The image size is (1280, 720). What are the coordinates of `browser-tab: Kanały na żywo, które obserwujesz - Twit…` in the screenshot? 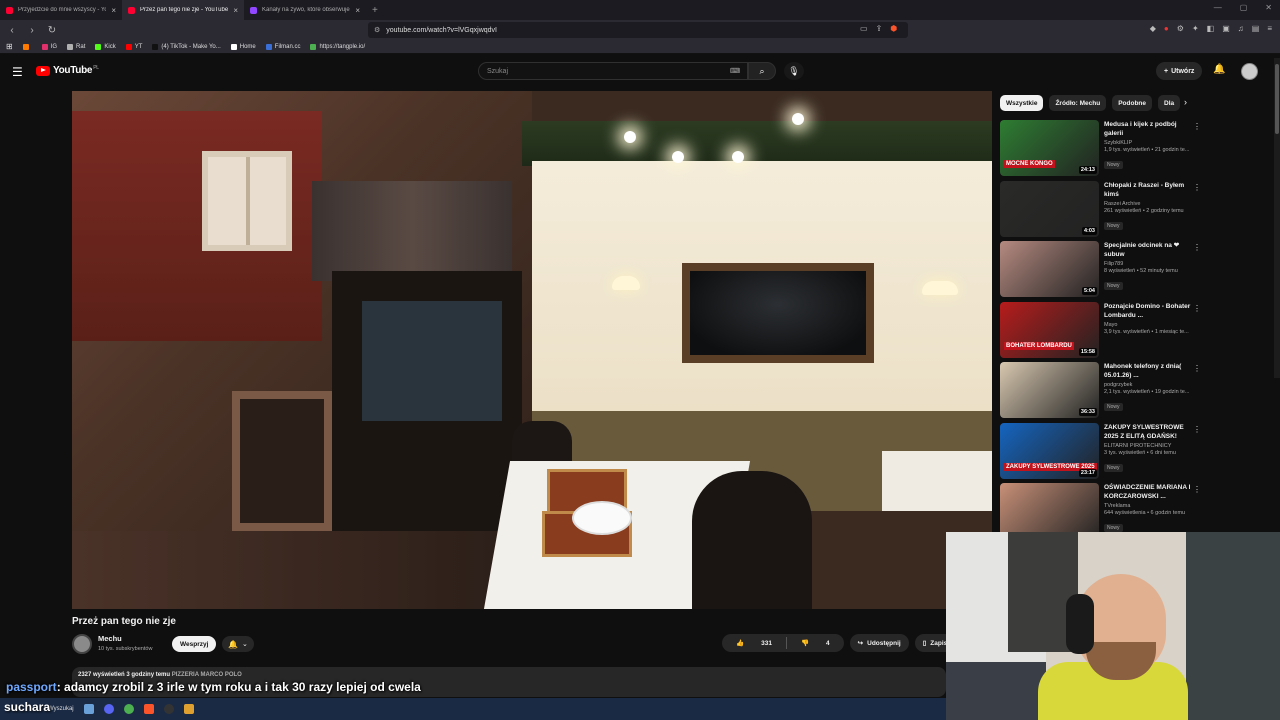 It's located at (305, 10).